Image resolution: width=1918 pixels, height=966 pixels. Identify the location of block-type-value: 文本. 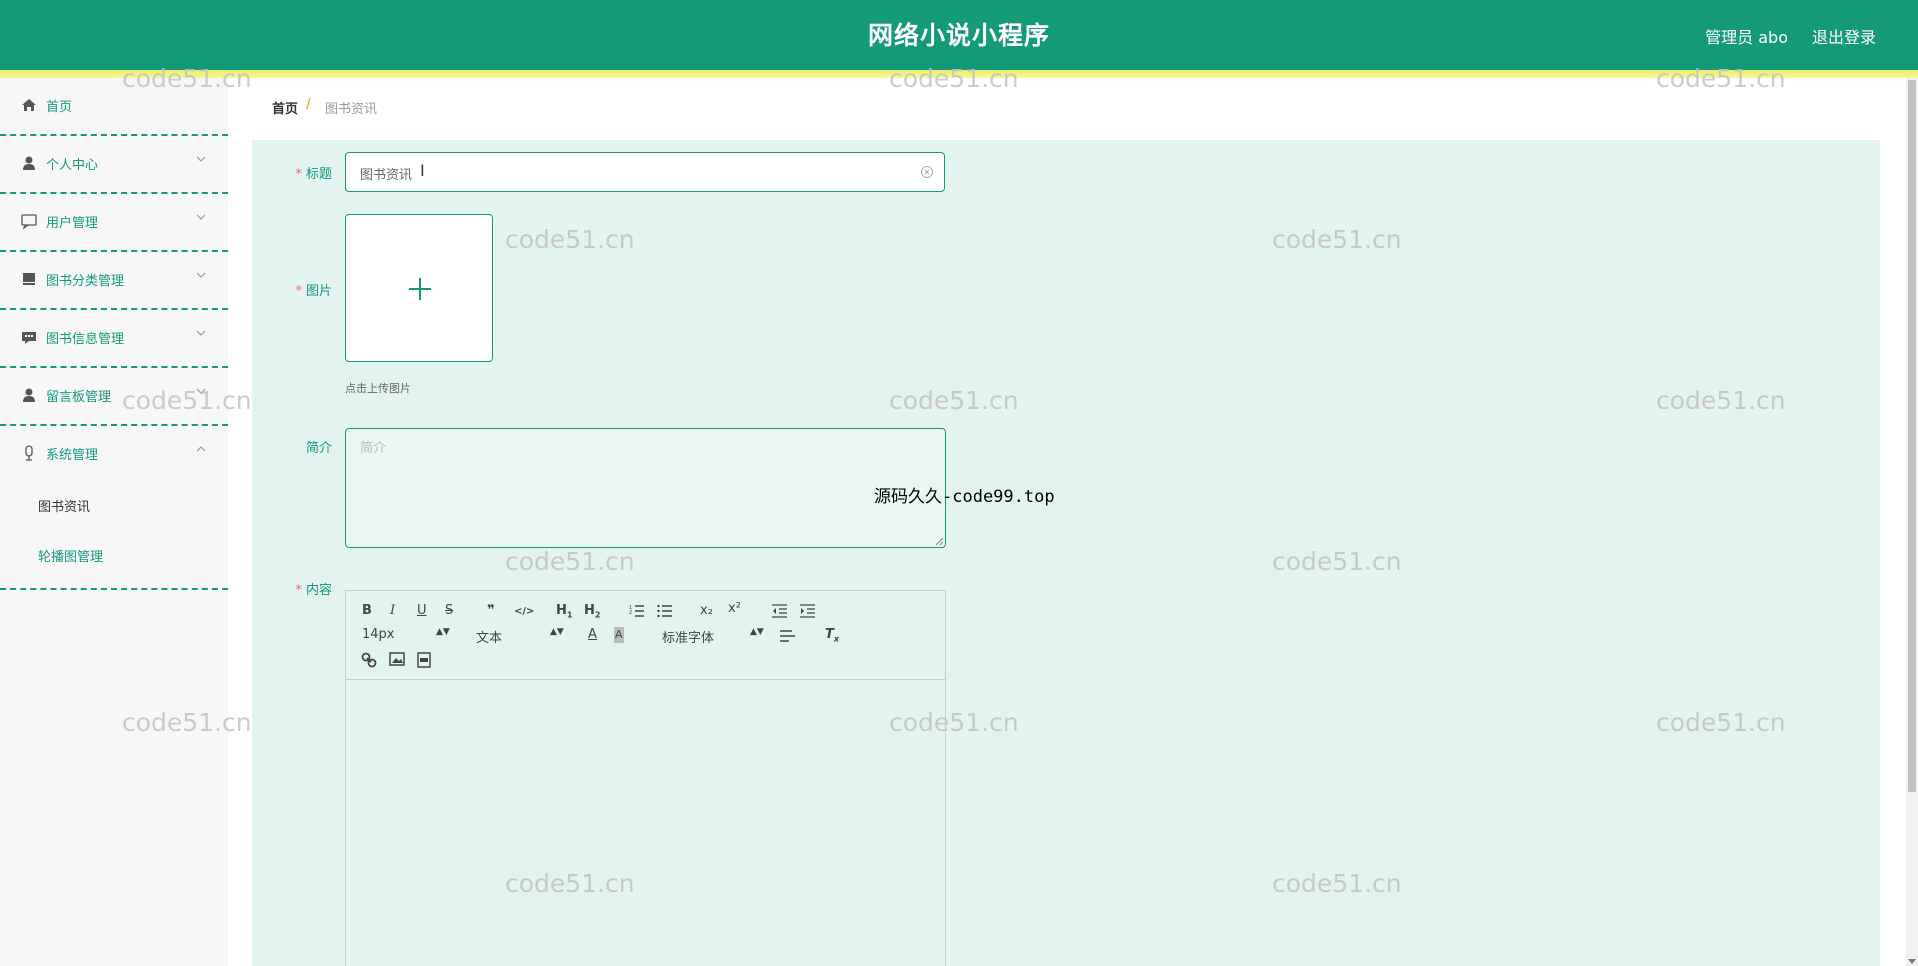
(489, 638).